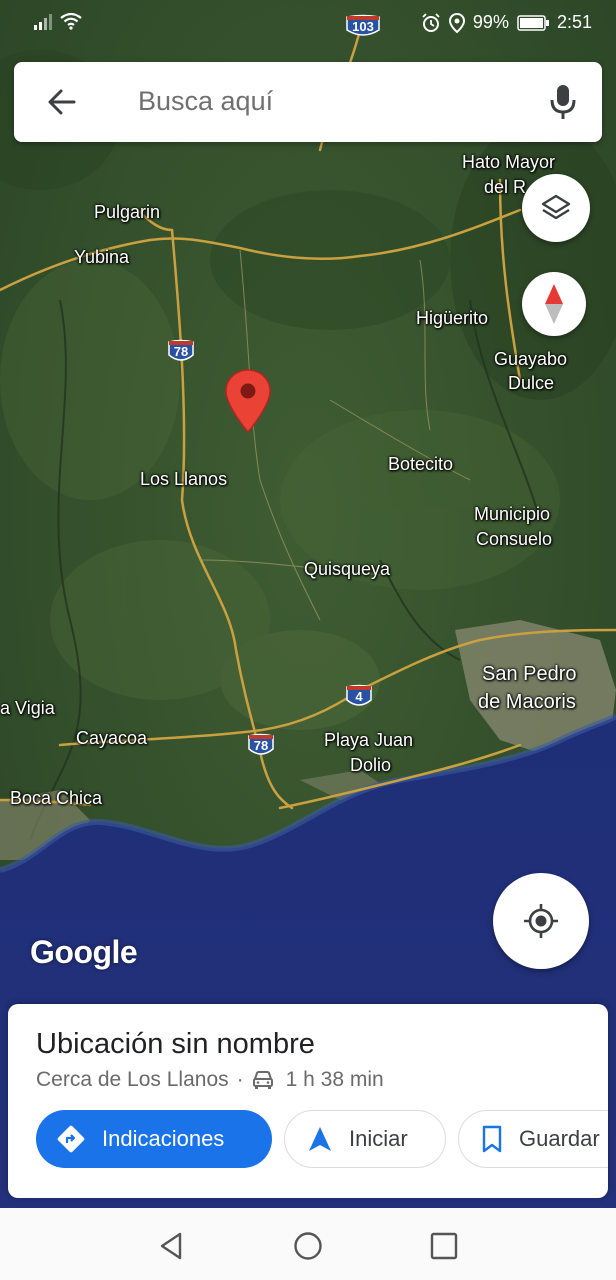  Describe the element at coordinates (444, 1246) in the screenshot. I see `recents-nav-icon` at that location.